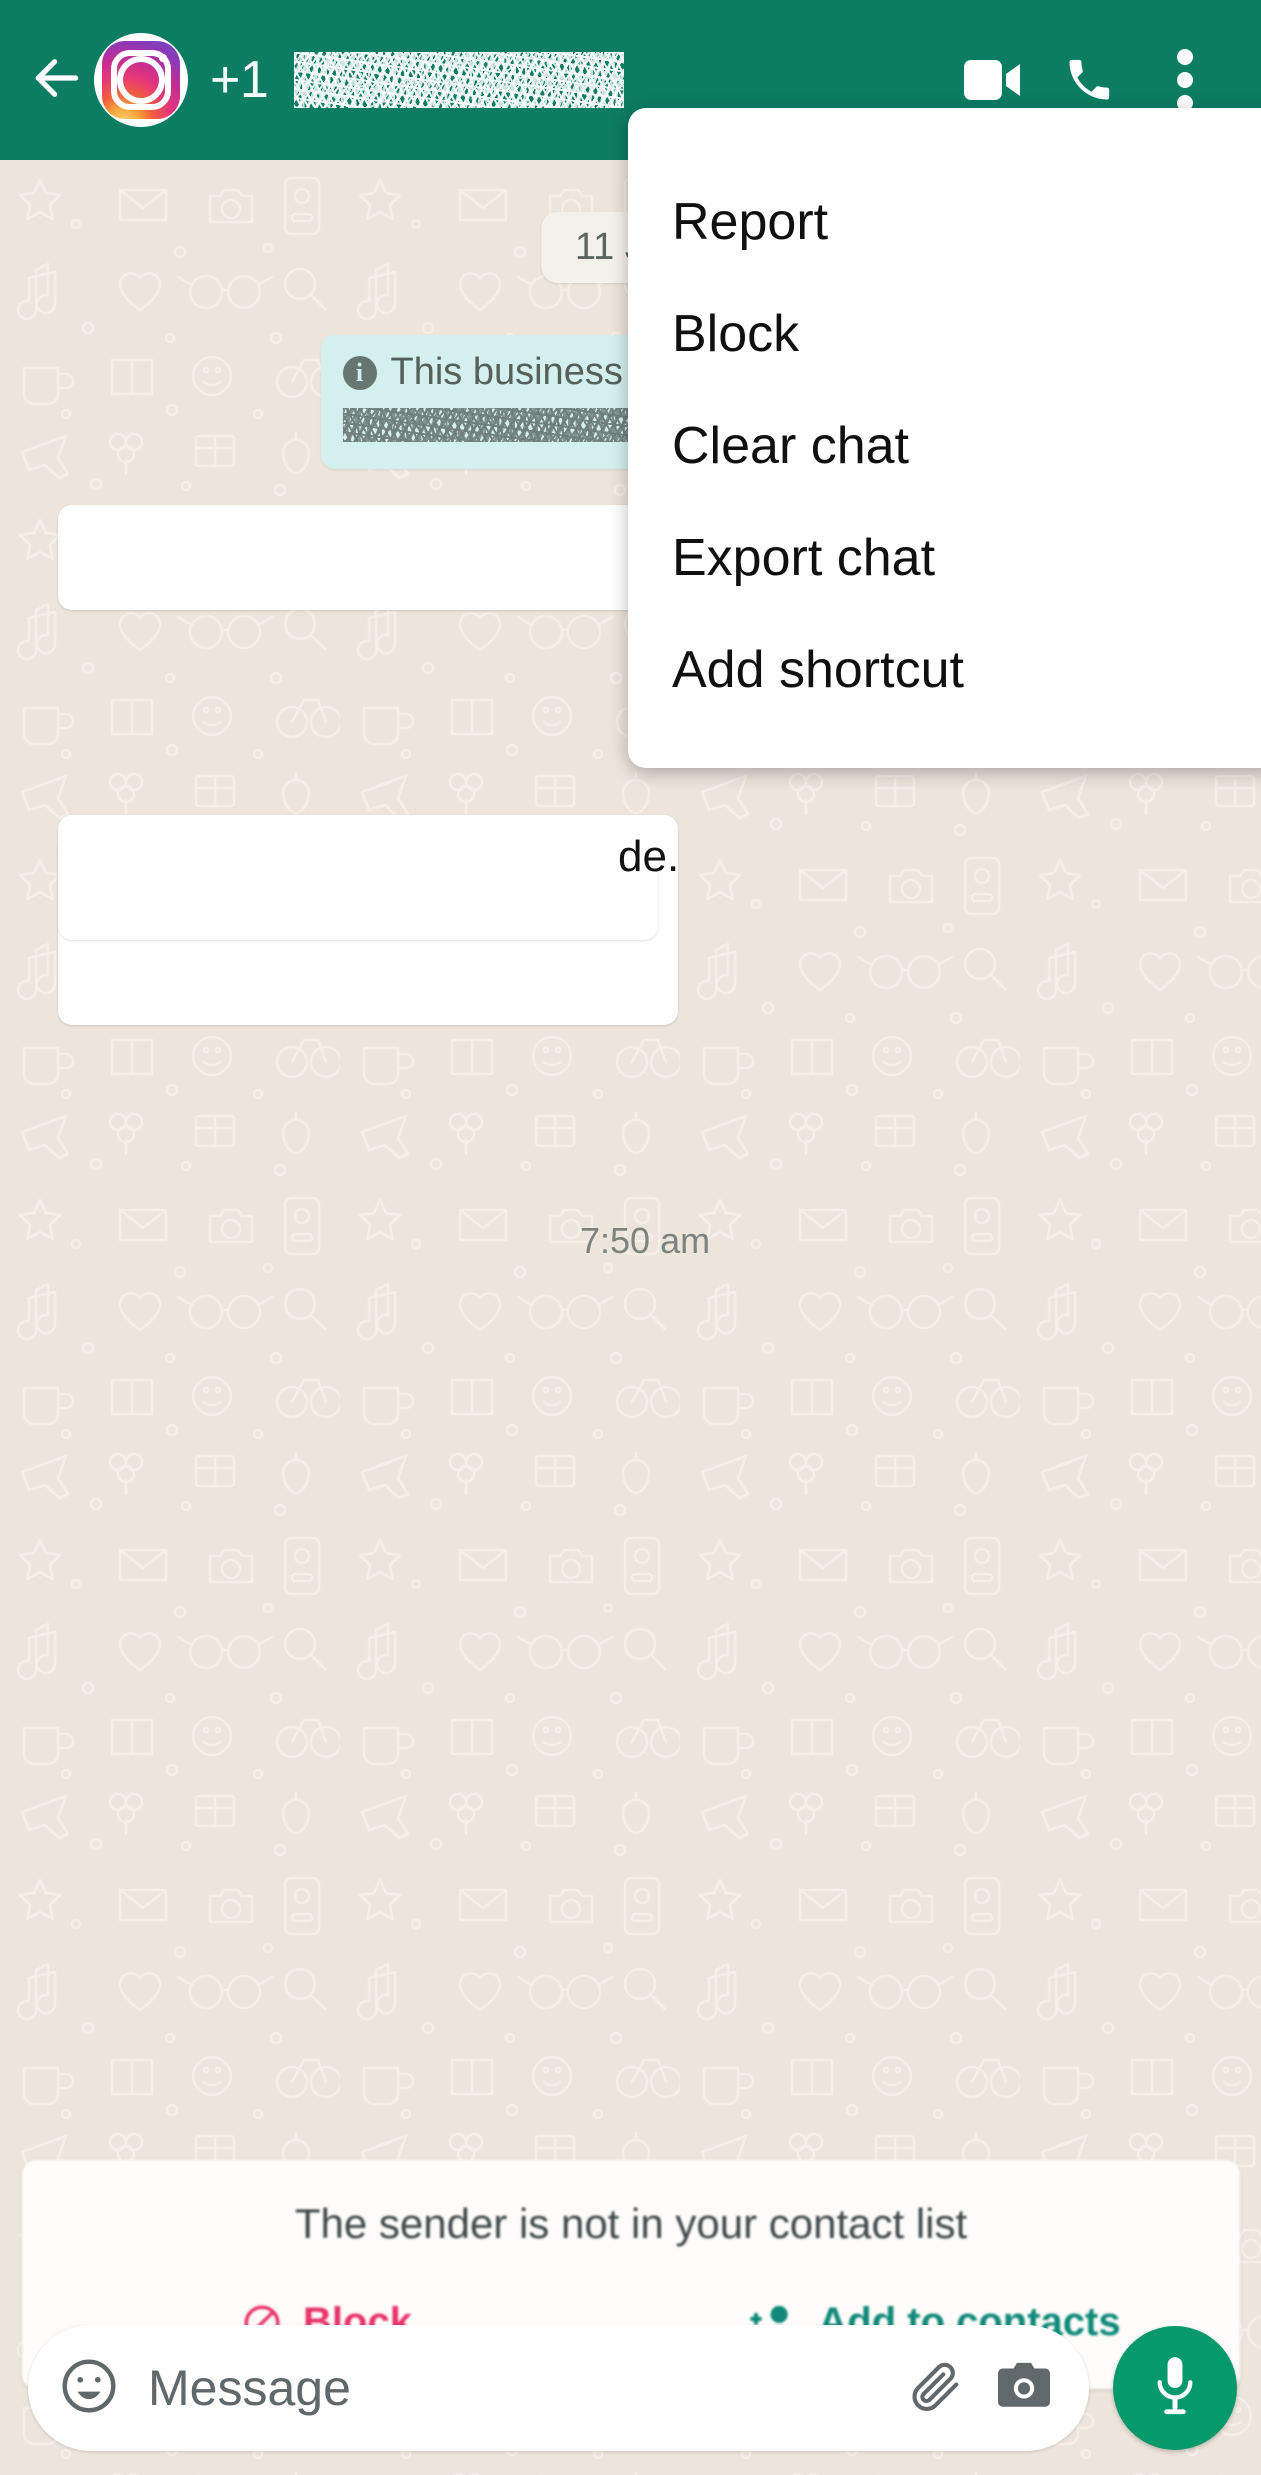 This screenshot has height=2475, width=1261. I want to click on paperclip-icon, so click(936, 2388).